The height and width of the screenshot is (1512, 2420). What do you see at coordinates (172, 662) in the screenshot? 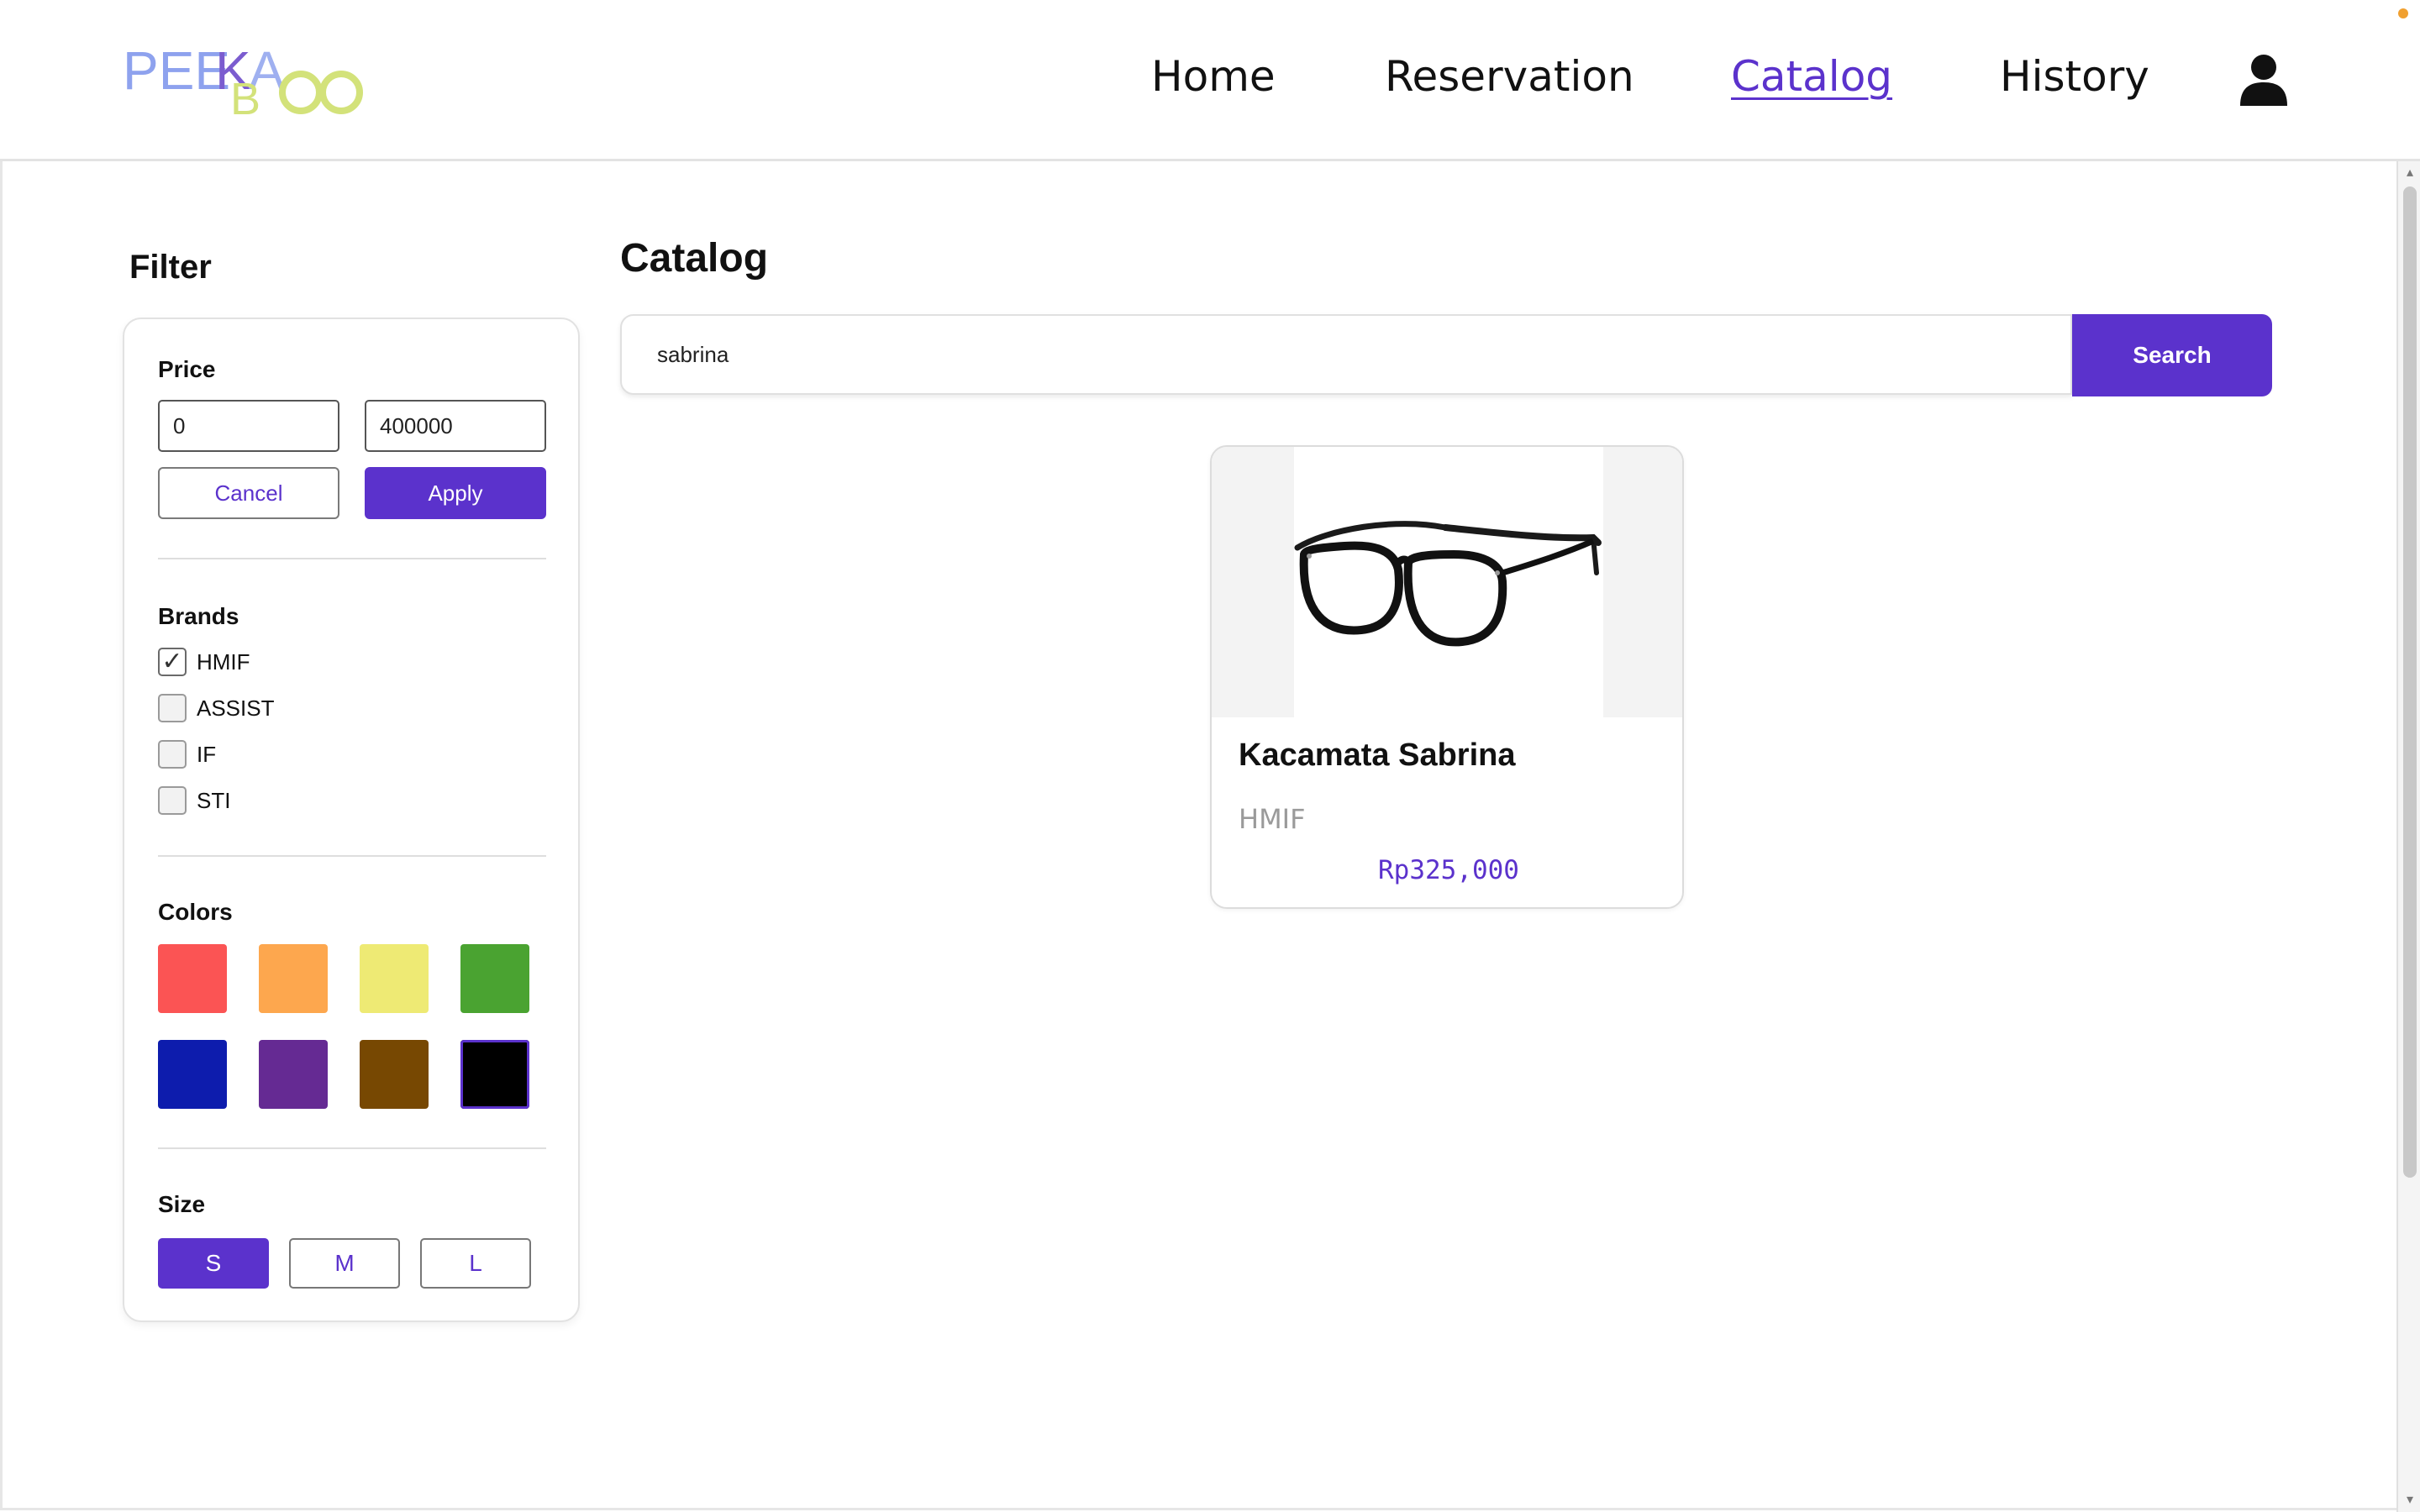
I see `checkbox-checked: ✓` at bounding box center [172, 662].